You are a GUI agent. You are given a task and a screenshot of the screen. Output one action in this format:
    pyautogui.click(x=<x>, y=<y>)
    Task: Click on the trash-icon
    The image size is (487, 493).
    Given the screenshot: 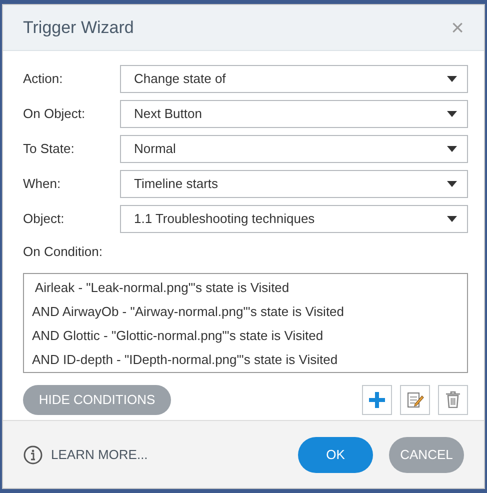 What is the action you would take?
    pyautogui.click(x=453, y=399)
    